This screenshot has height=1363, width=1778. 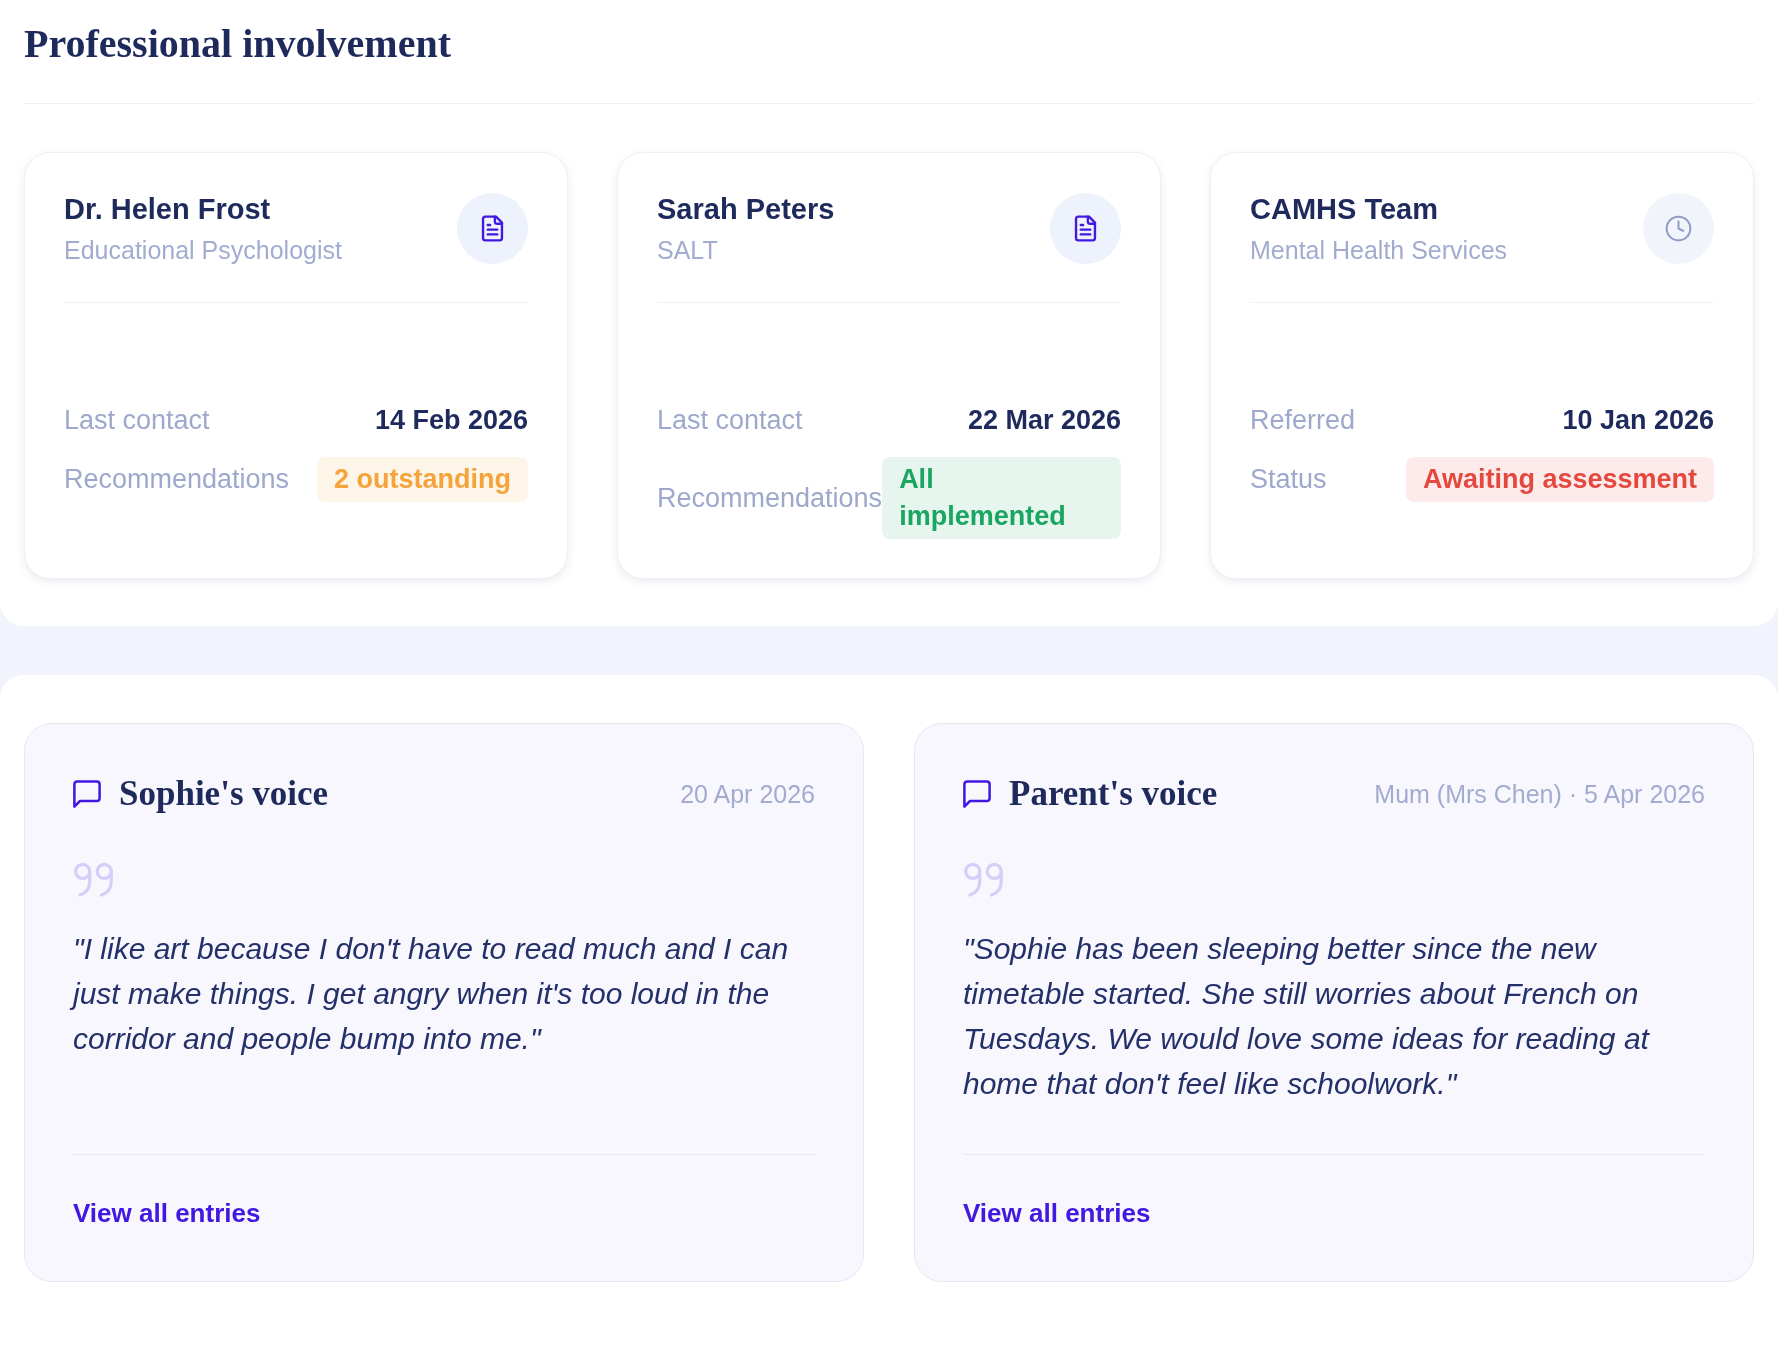 What do you see at coordinates (1044, 420) in the screenshot?
I see `detail-value: 22 Mar 2026` at bounding box center [1044, 420].